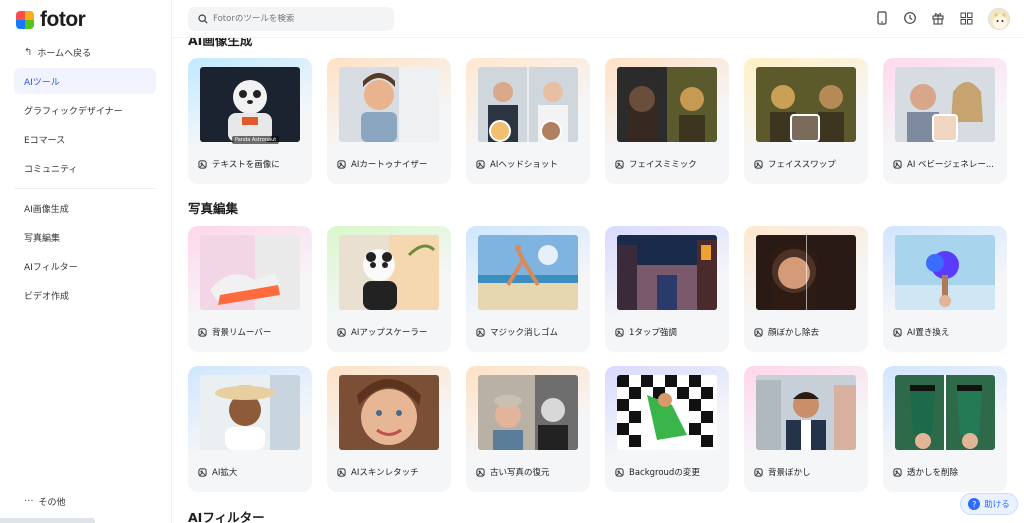 Image resolution: width=1024 pixels, height=523 pixels. I want to click on tool-card: AIカートゥナイザー, so click(389, 121).